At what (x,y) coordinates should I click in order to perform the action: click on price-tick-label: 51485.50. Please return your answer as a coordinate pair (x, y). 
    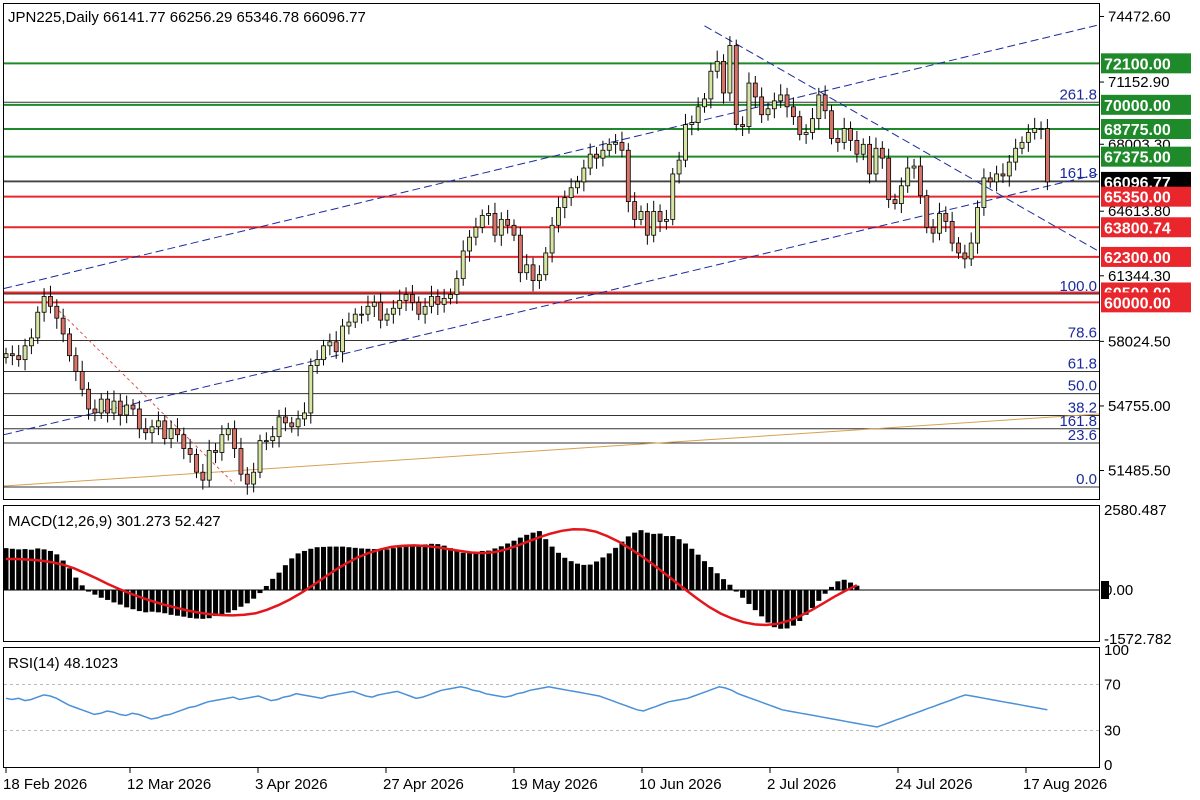
    Looking at the image, I should click on (1139, 471).